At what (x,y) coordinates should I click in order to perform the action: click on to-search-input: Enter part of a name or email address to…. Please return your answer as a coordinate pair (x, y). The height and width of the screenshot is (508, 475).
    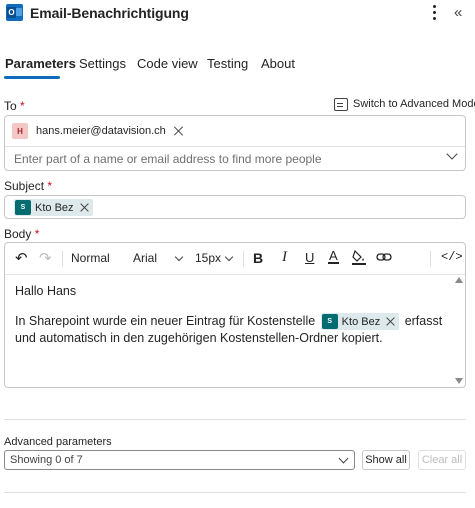
    Looking at the image, I should click on (168, 159).